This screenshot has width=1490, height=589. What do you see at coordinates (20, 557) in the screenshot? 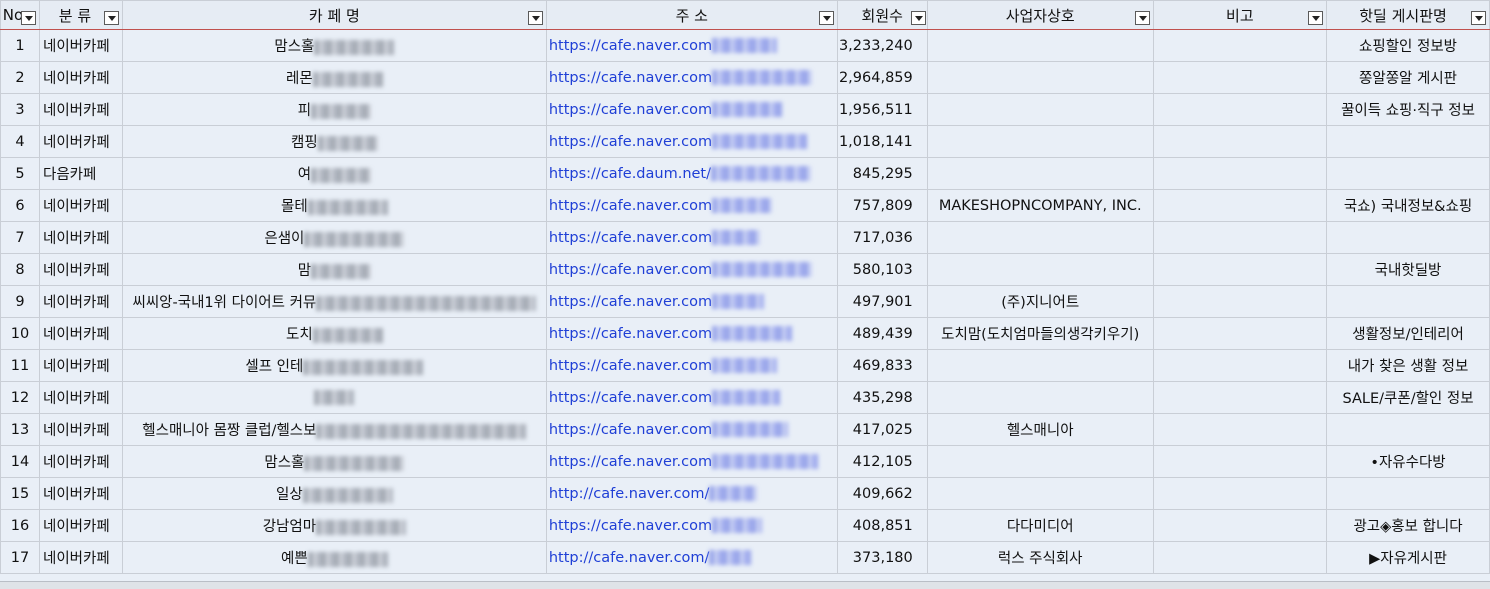
I see `cell-no: 17` at bounding box center [20, 557].